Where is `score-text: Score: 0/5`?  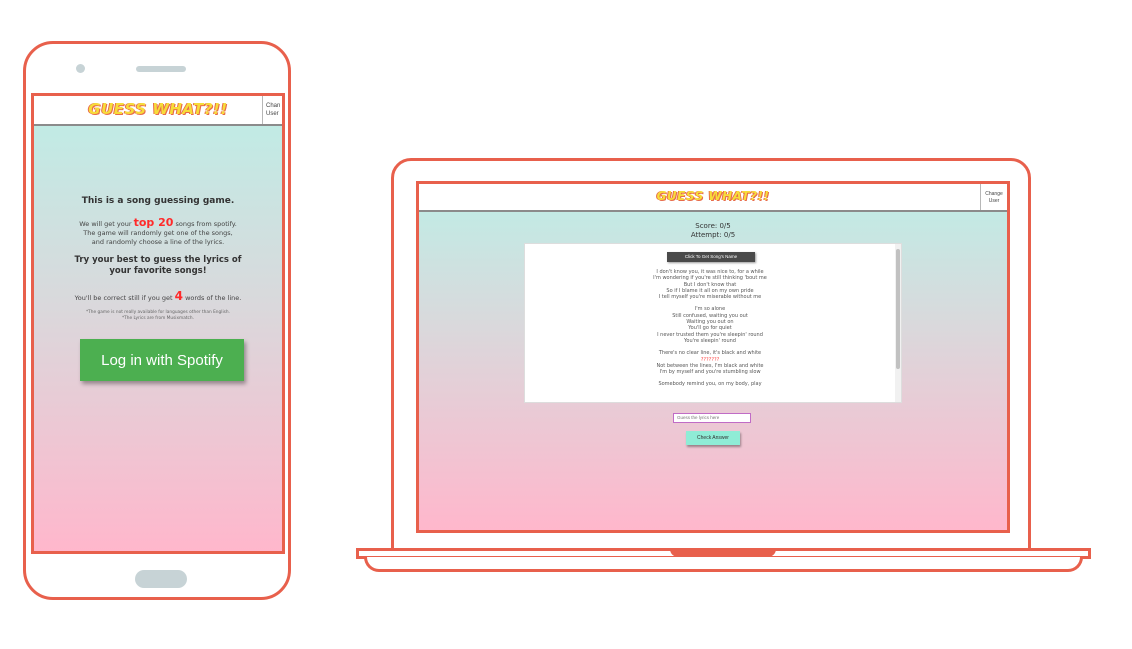
score-text: Score: 0/5 is located at coordinates (713, 226).